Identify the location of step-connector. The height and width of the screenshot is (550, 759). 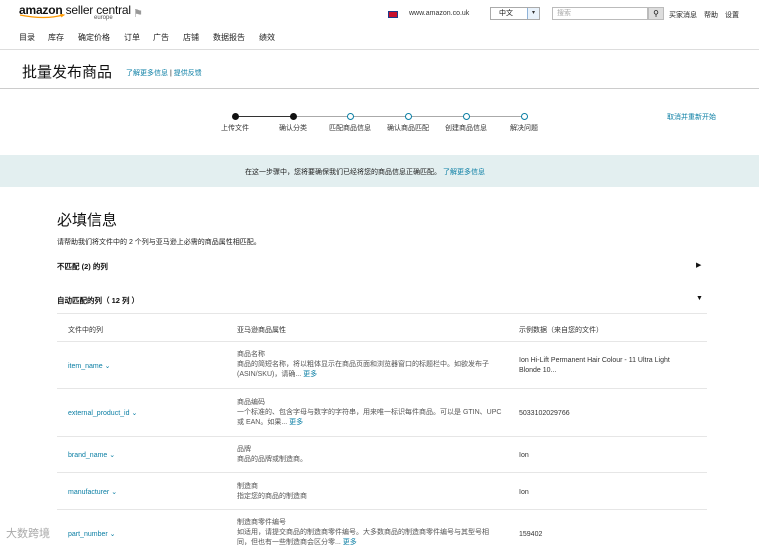
(264, 116).